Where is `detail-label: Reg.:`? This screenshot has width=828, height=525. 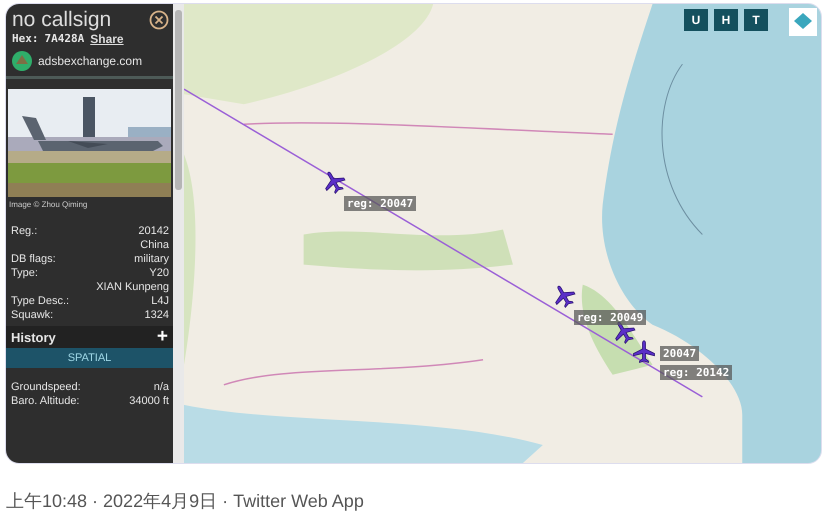
detail-label: Reg.: is located at coordinates (24, 231).